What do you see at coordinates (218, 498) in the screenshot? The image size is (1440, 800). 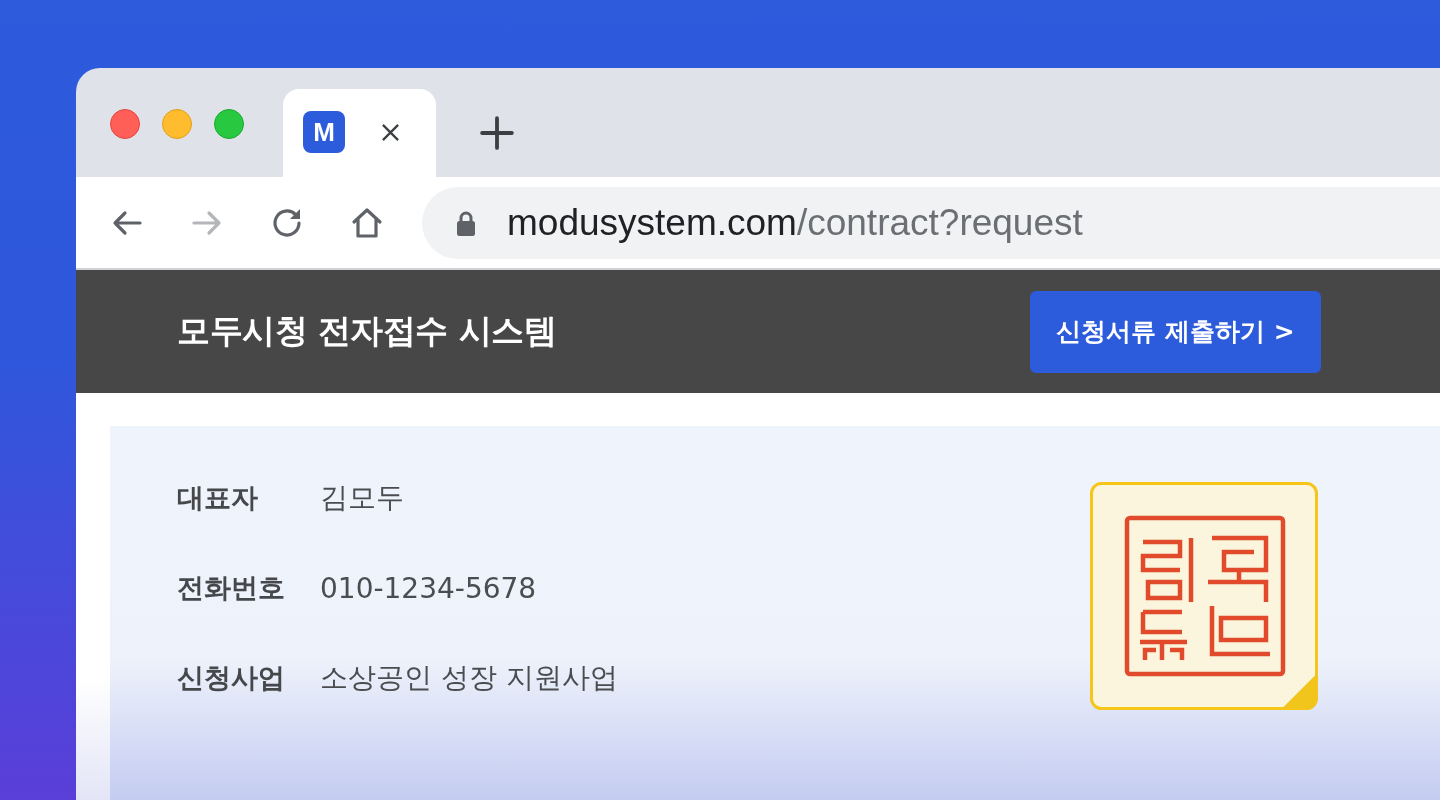 I see `field-label: 대표자` at bounding box center [218, 498].